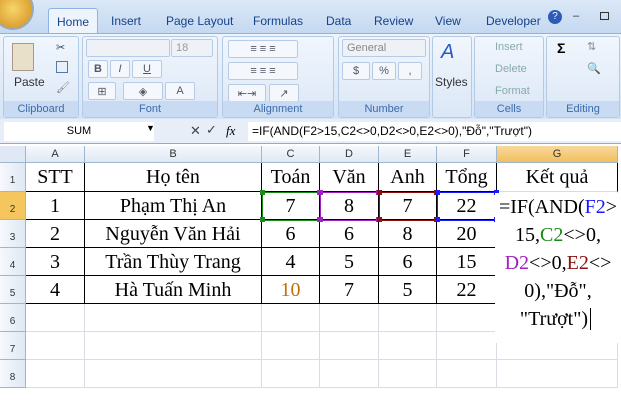 The width and height of the screenshot is (621, 405). Describe the element at coordinates (604, 16) in the screenshot. I see `restore-icon` at that location.